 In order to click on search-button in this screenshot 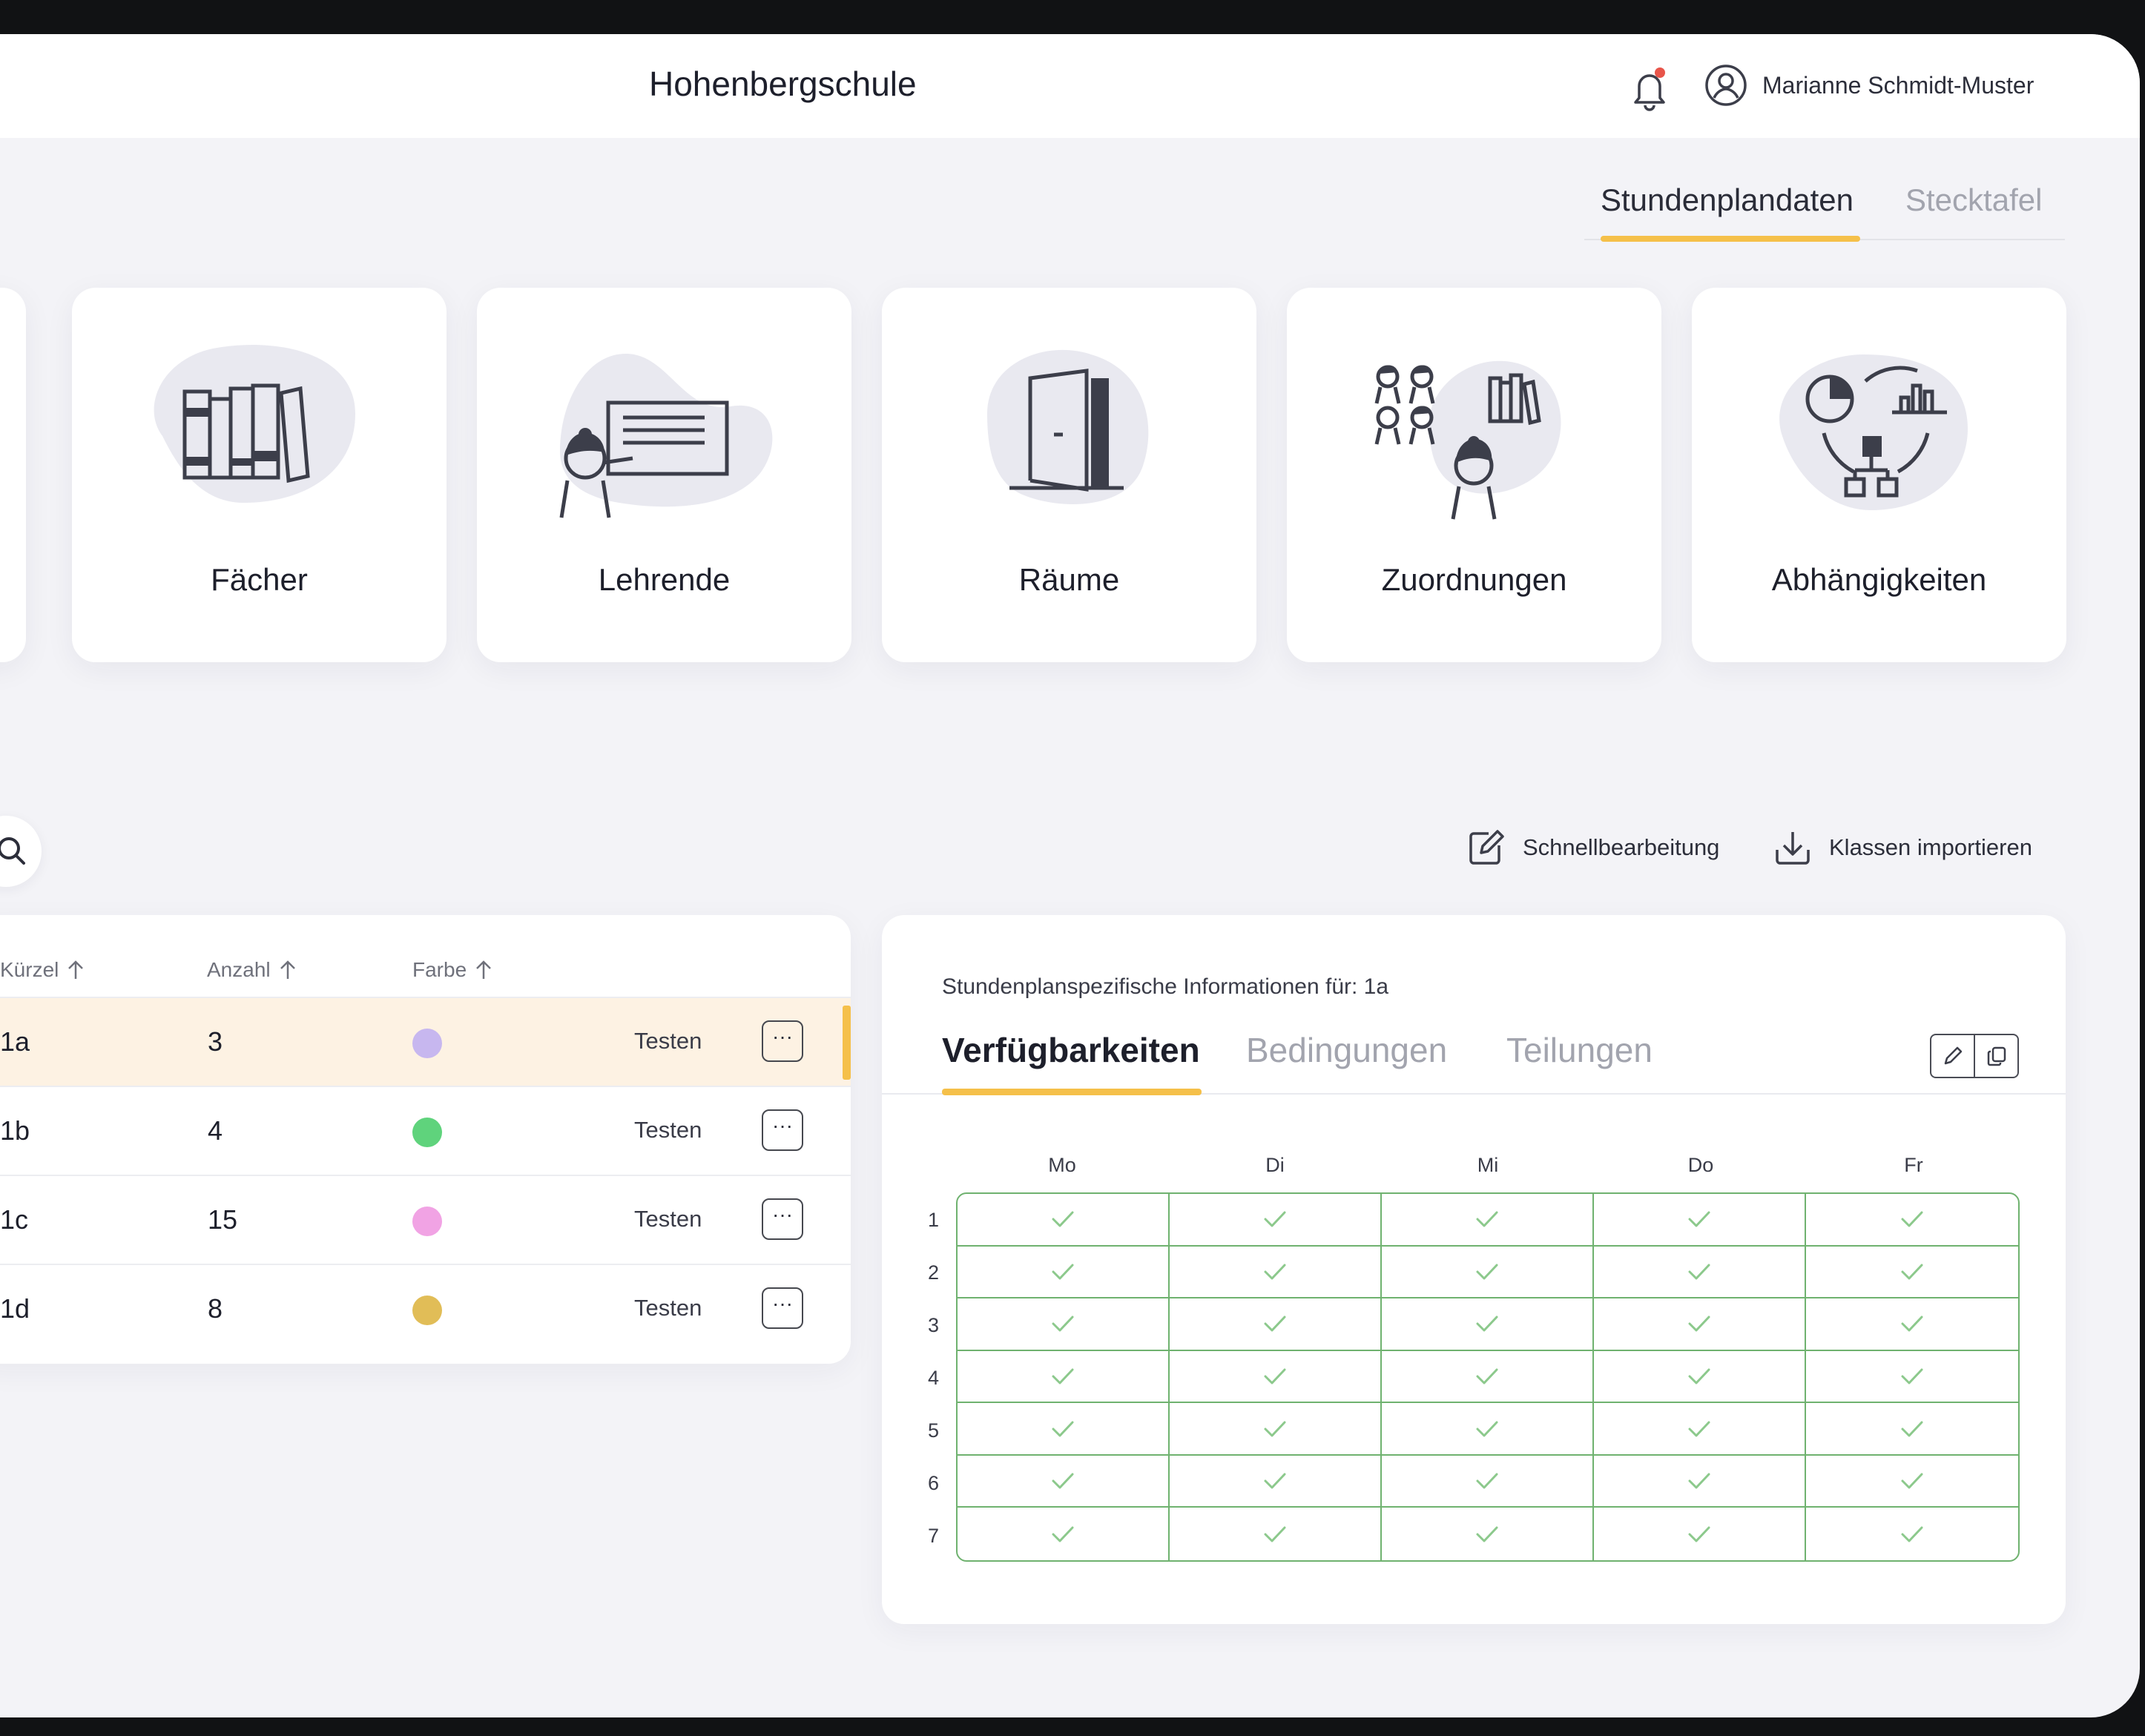, I will do `click(21, 852)`.